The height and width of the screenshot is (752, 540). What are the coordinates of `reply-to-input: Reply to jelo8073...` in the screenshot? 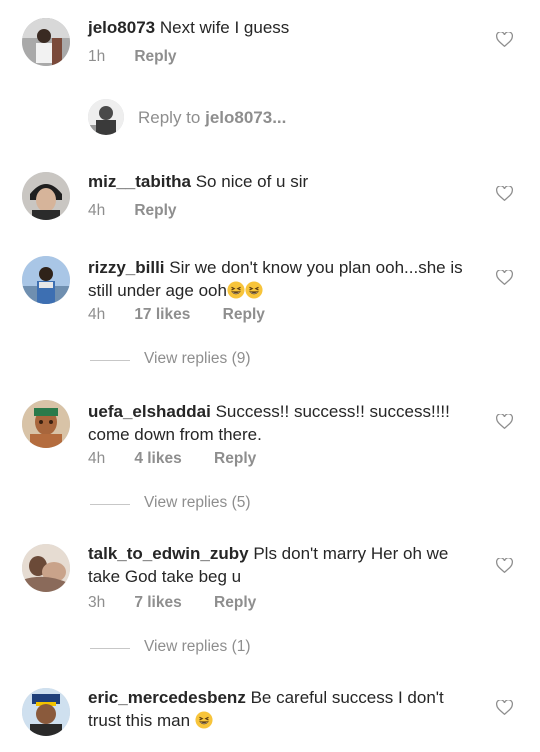 It's located at (212, 118).